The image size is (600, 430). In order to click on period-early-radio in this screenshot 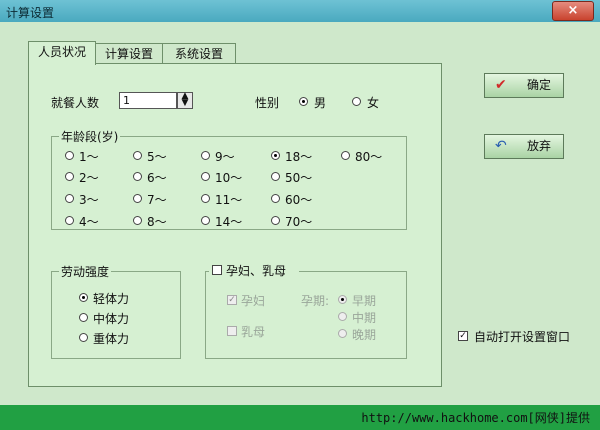, I will do `click(342, 299)`.